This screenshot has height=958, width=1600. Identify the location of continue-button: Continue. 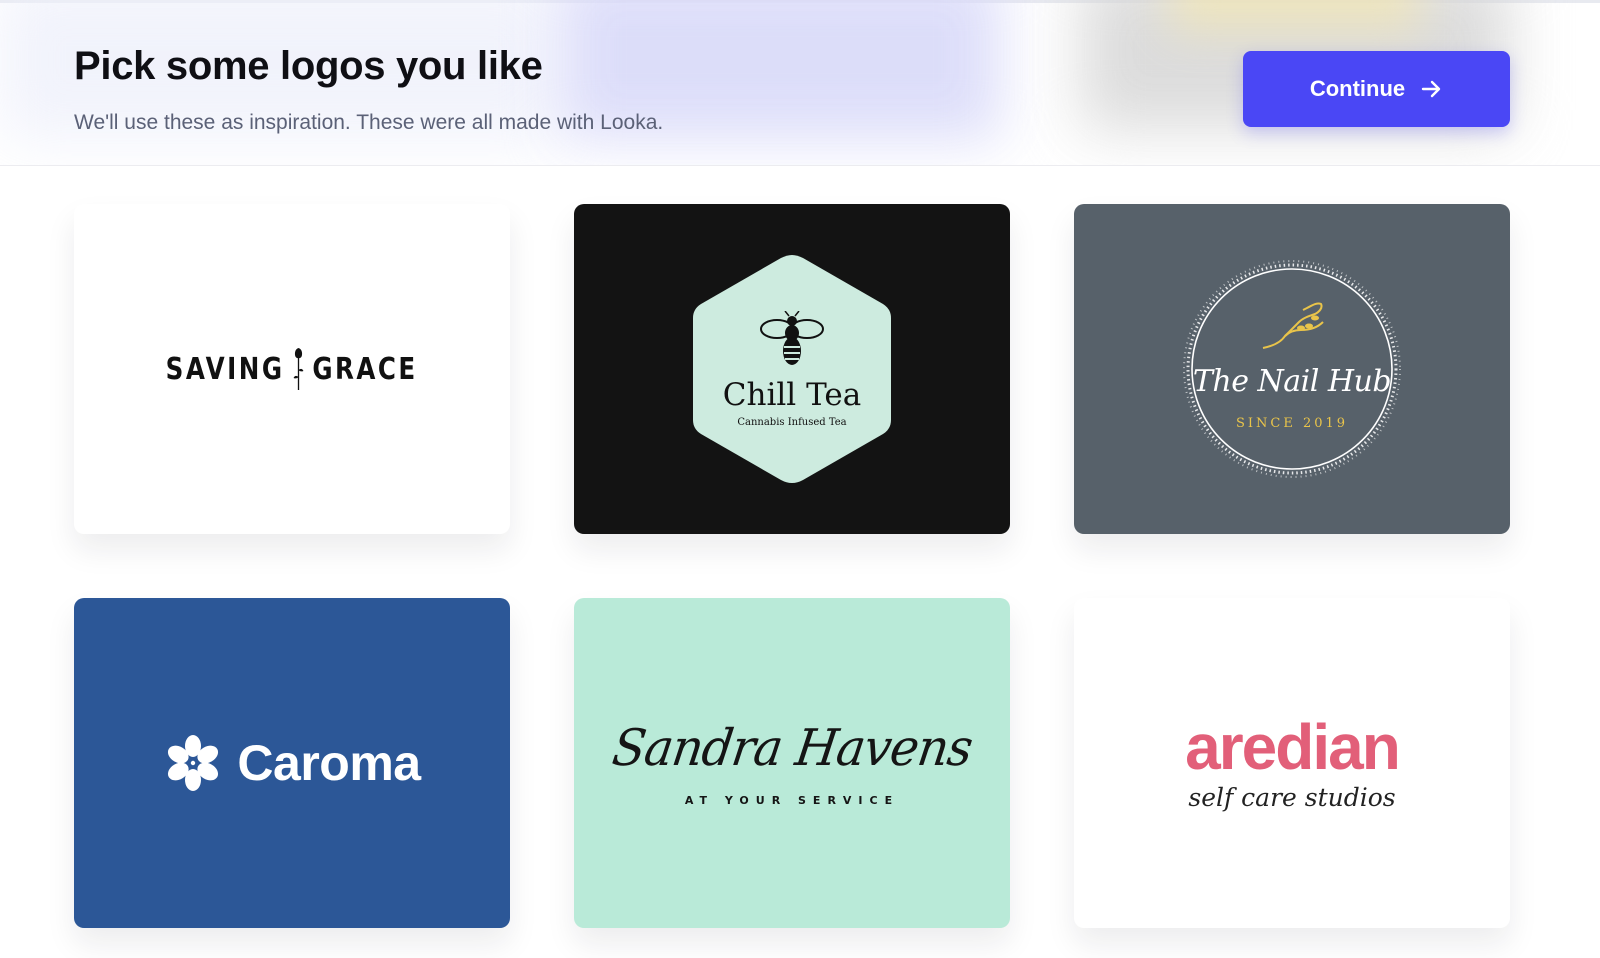
(1376, 89).